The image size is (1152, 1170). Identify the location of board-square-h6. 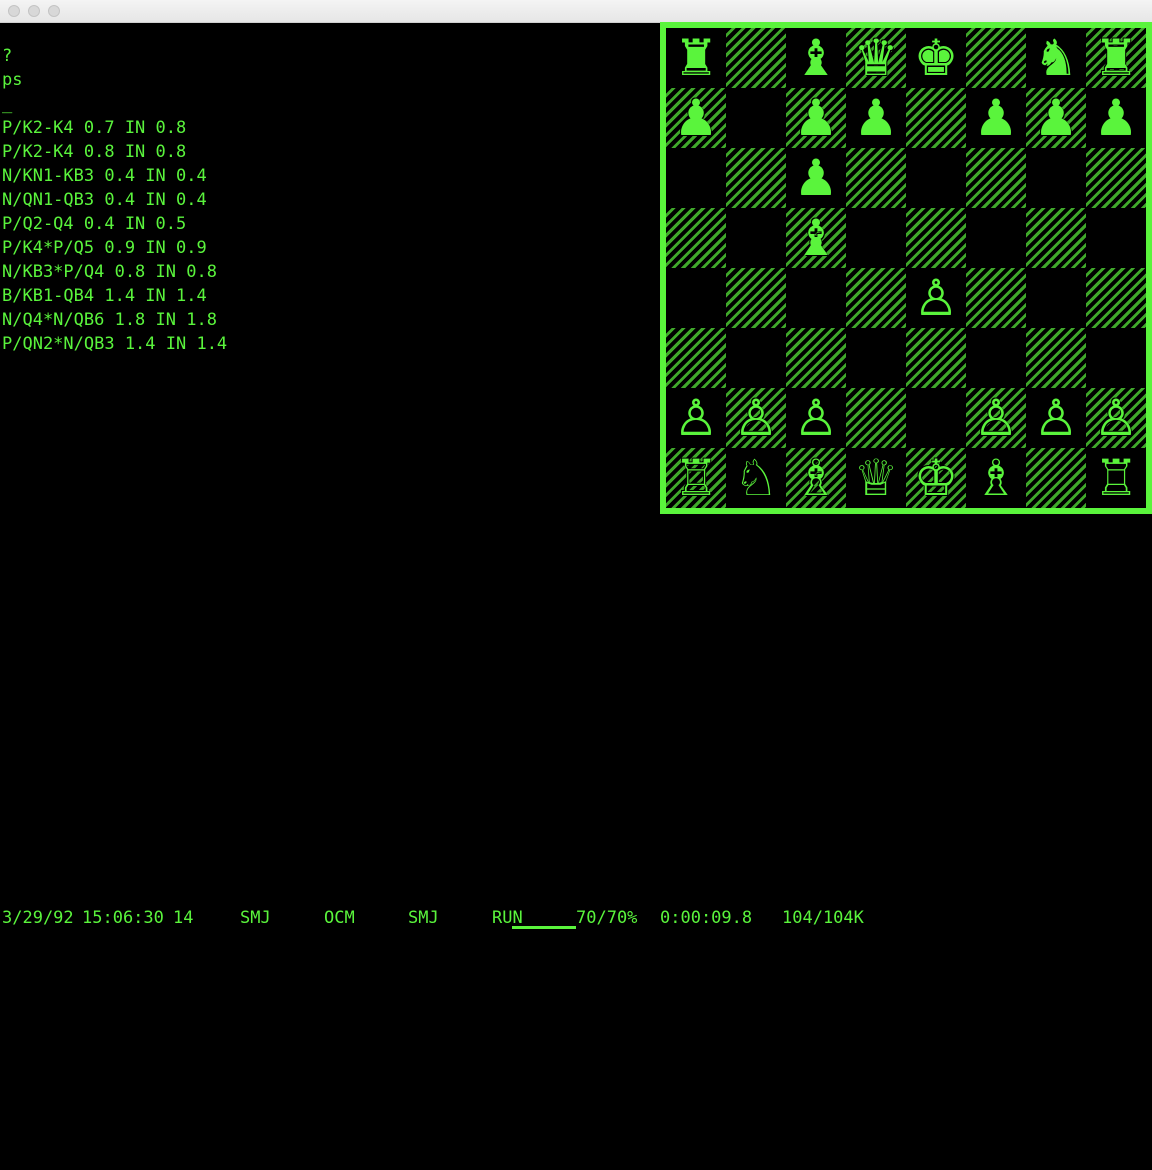
(1116, 178).